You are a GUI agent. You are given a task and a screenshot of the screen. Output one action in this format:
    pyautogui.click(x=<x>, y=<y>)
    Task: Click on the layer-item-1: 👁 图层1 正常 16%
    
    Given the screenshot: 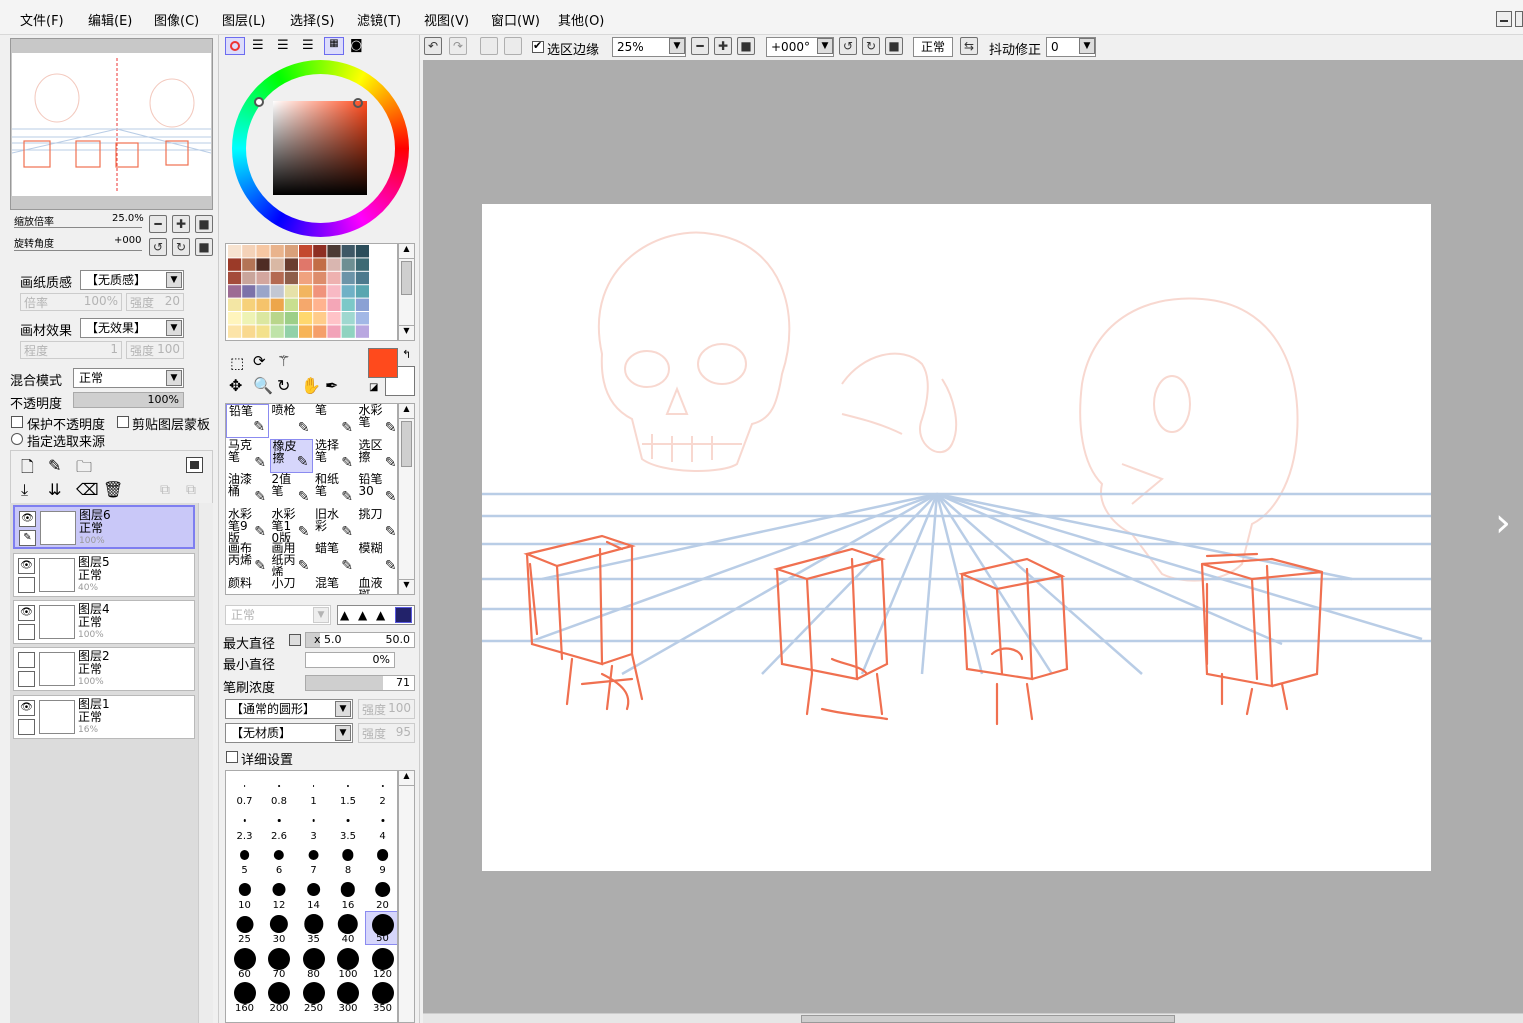 What is the action you would take?
    pyautogui.click(x=104, y=717)
    